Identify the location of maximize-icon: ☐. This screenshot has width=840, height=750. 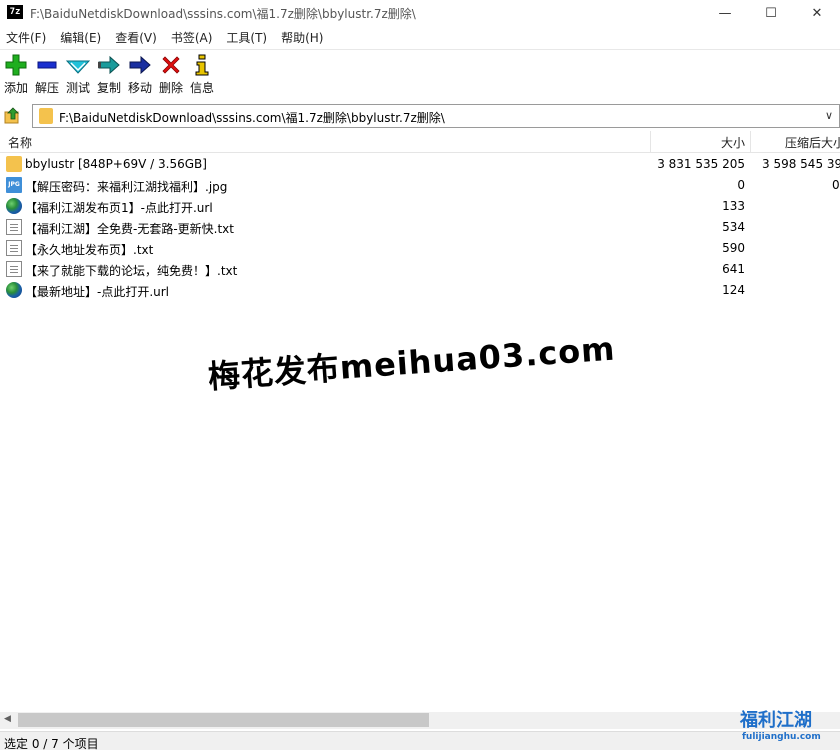
(771, 13).